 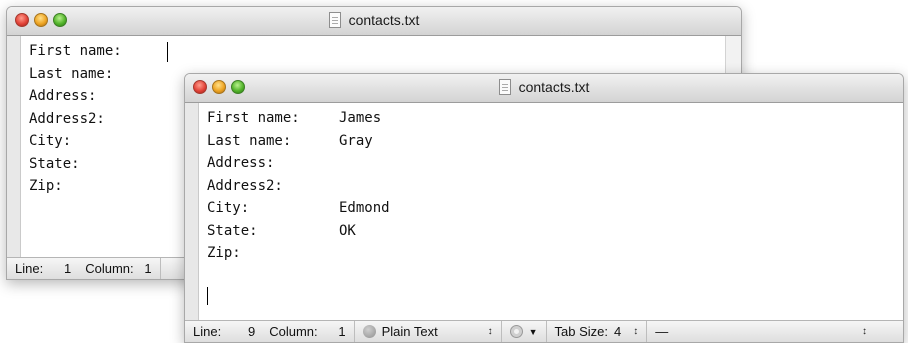 I want to click on back-text-caret, so click(x=167, y=52).